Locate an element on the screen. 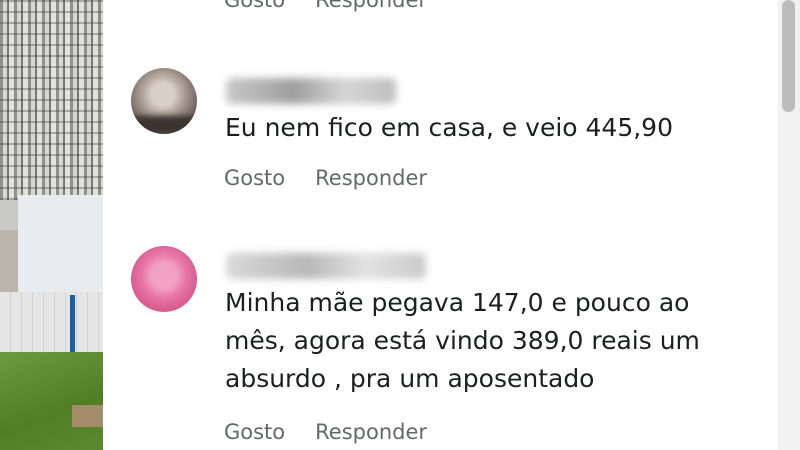  comment-text-line: mês, agora está vindo 389,0 reais um is located at coordinates (462, 340).